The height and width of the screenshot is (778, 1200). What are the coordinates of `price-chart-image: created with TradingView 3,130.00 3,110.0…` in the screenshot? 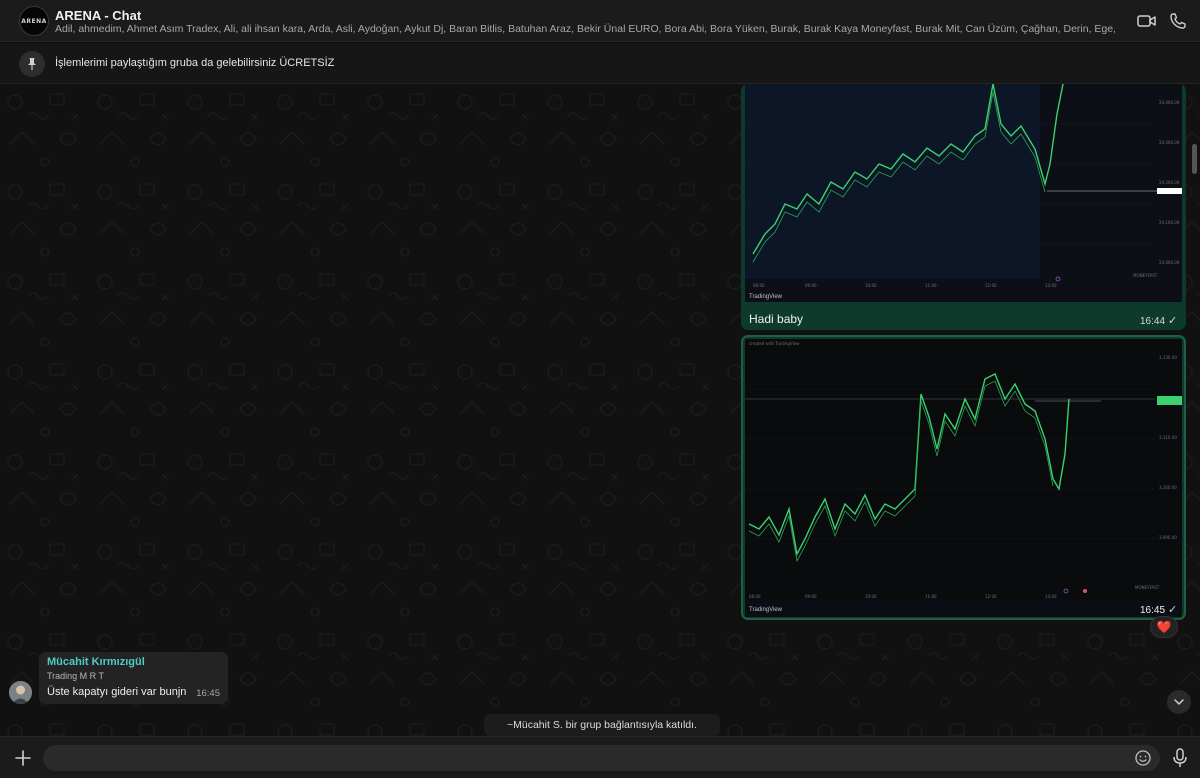 It's located at (963, 469).